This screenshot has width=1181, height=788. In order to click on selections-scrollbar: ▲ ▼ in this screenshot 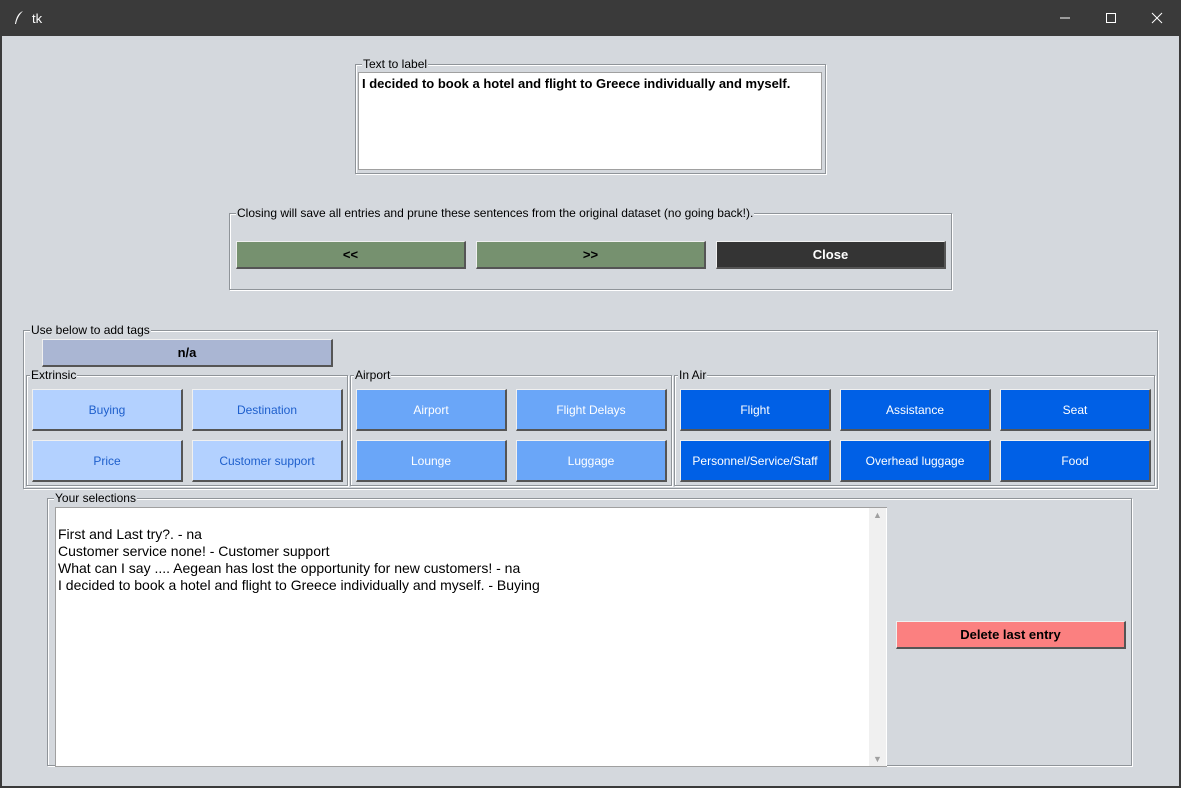, I will do `click(877, 637)`.